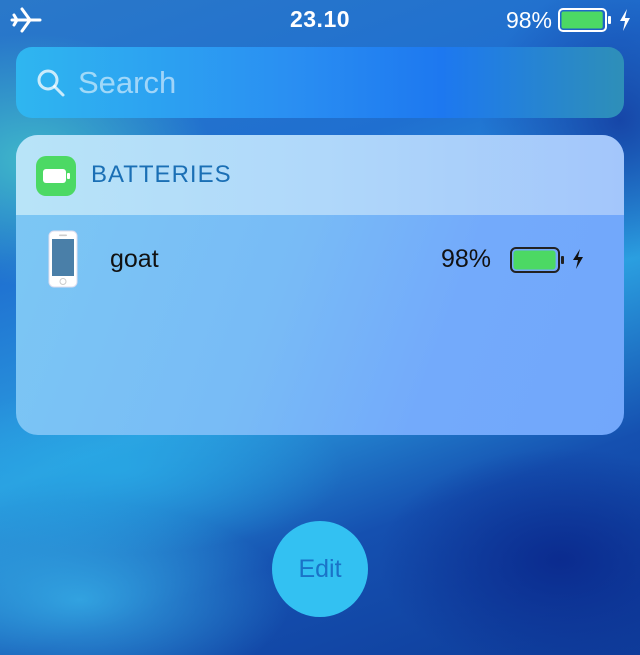  I want to click on widget-header: BATTERIES, so click(320, 175).